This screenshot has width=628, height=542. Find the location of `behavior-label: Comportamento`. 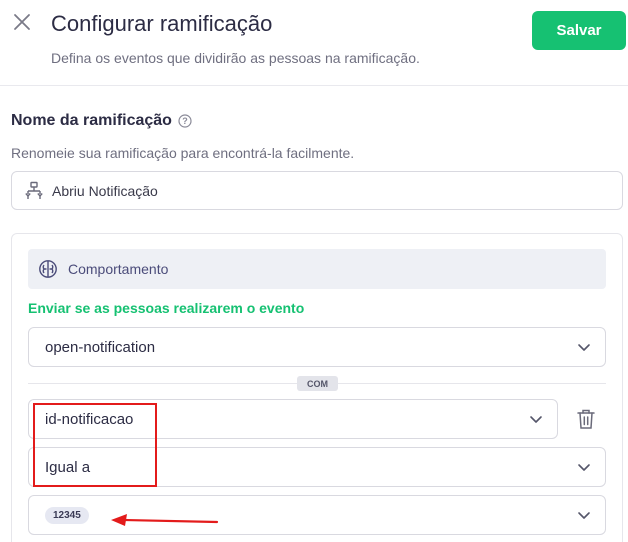

behavior-label: Comportamento is located at coordinates (118, 269).